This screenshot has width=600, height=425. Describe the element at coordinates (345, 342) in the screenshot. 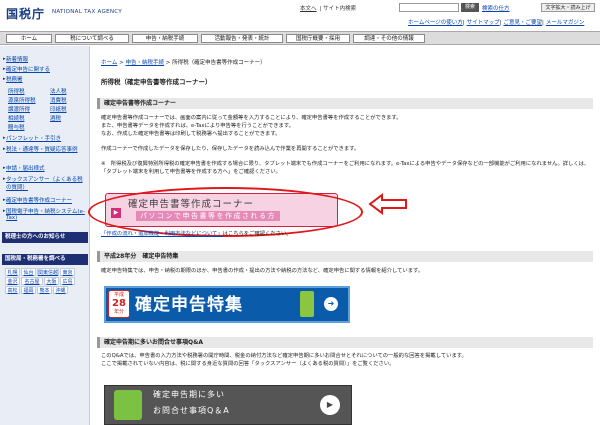

I see `section-heading-qa: 確定申告期に多いお問合せ事項Q&A` at that location.